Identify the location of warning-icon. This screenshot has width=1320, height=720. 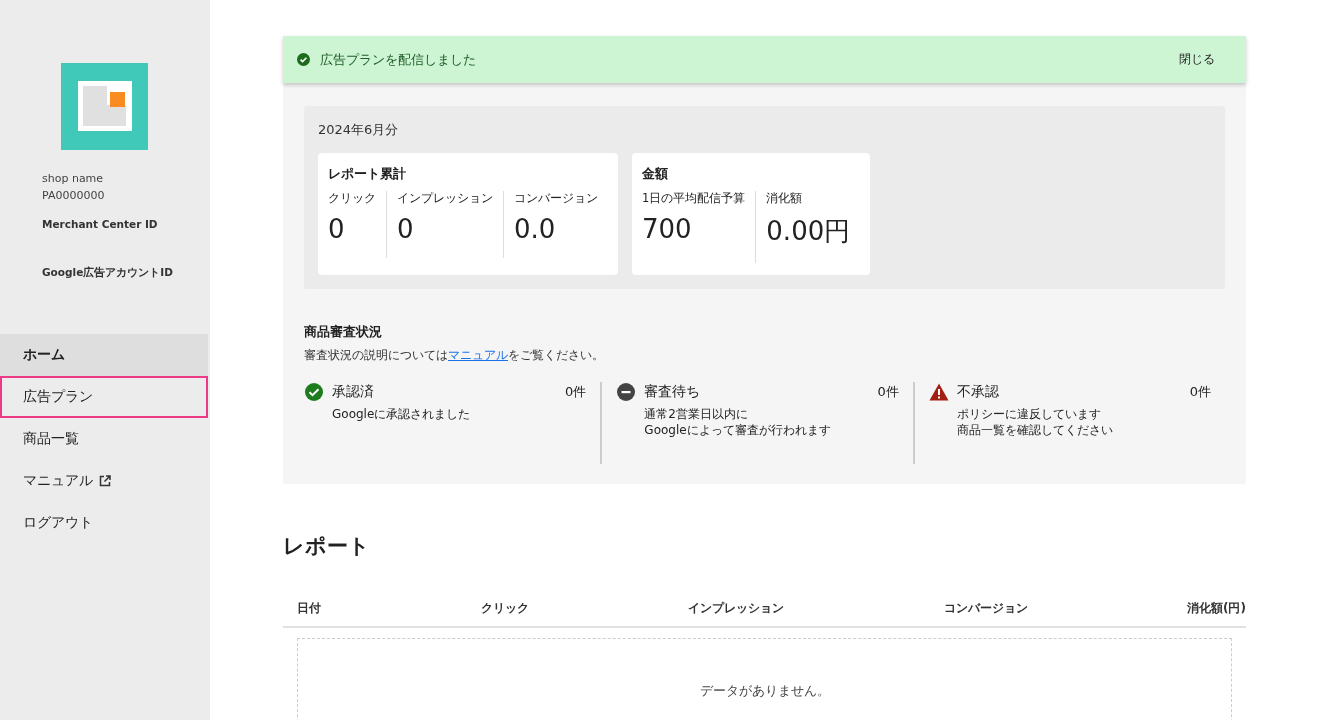
(938, 392).